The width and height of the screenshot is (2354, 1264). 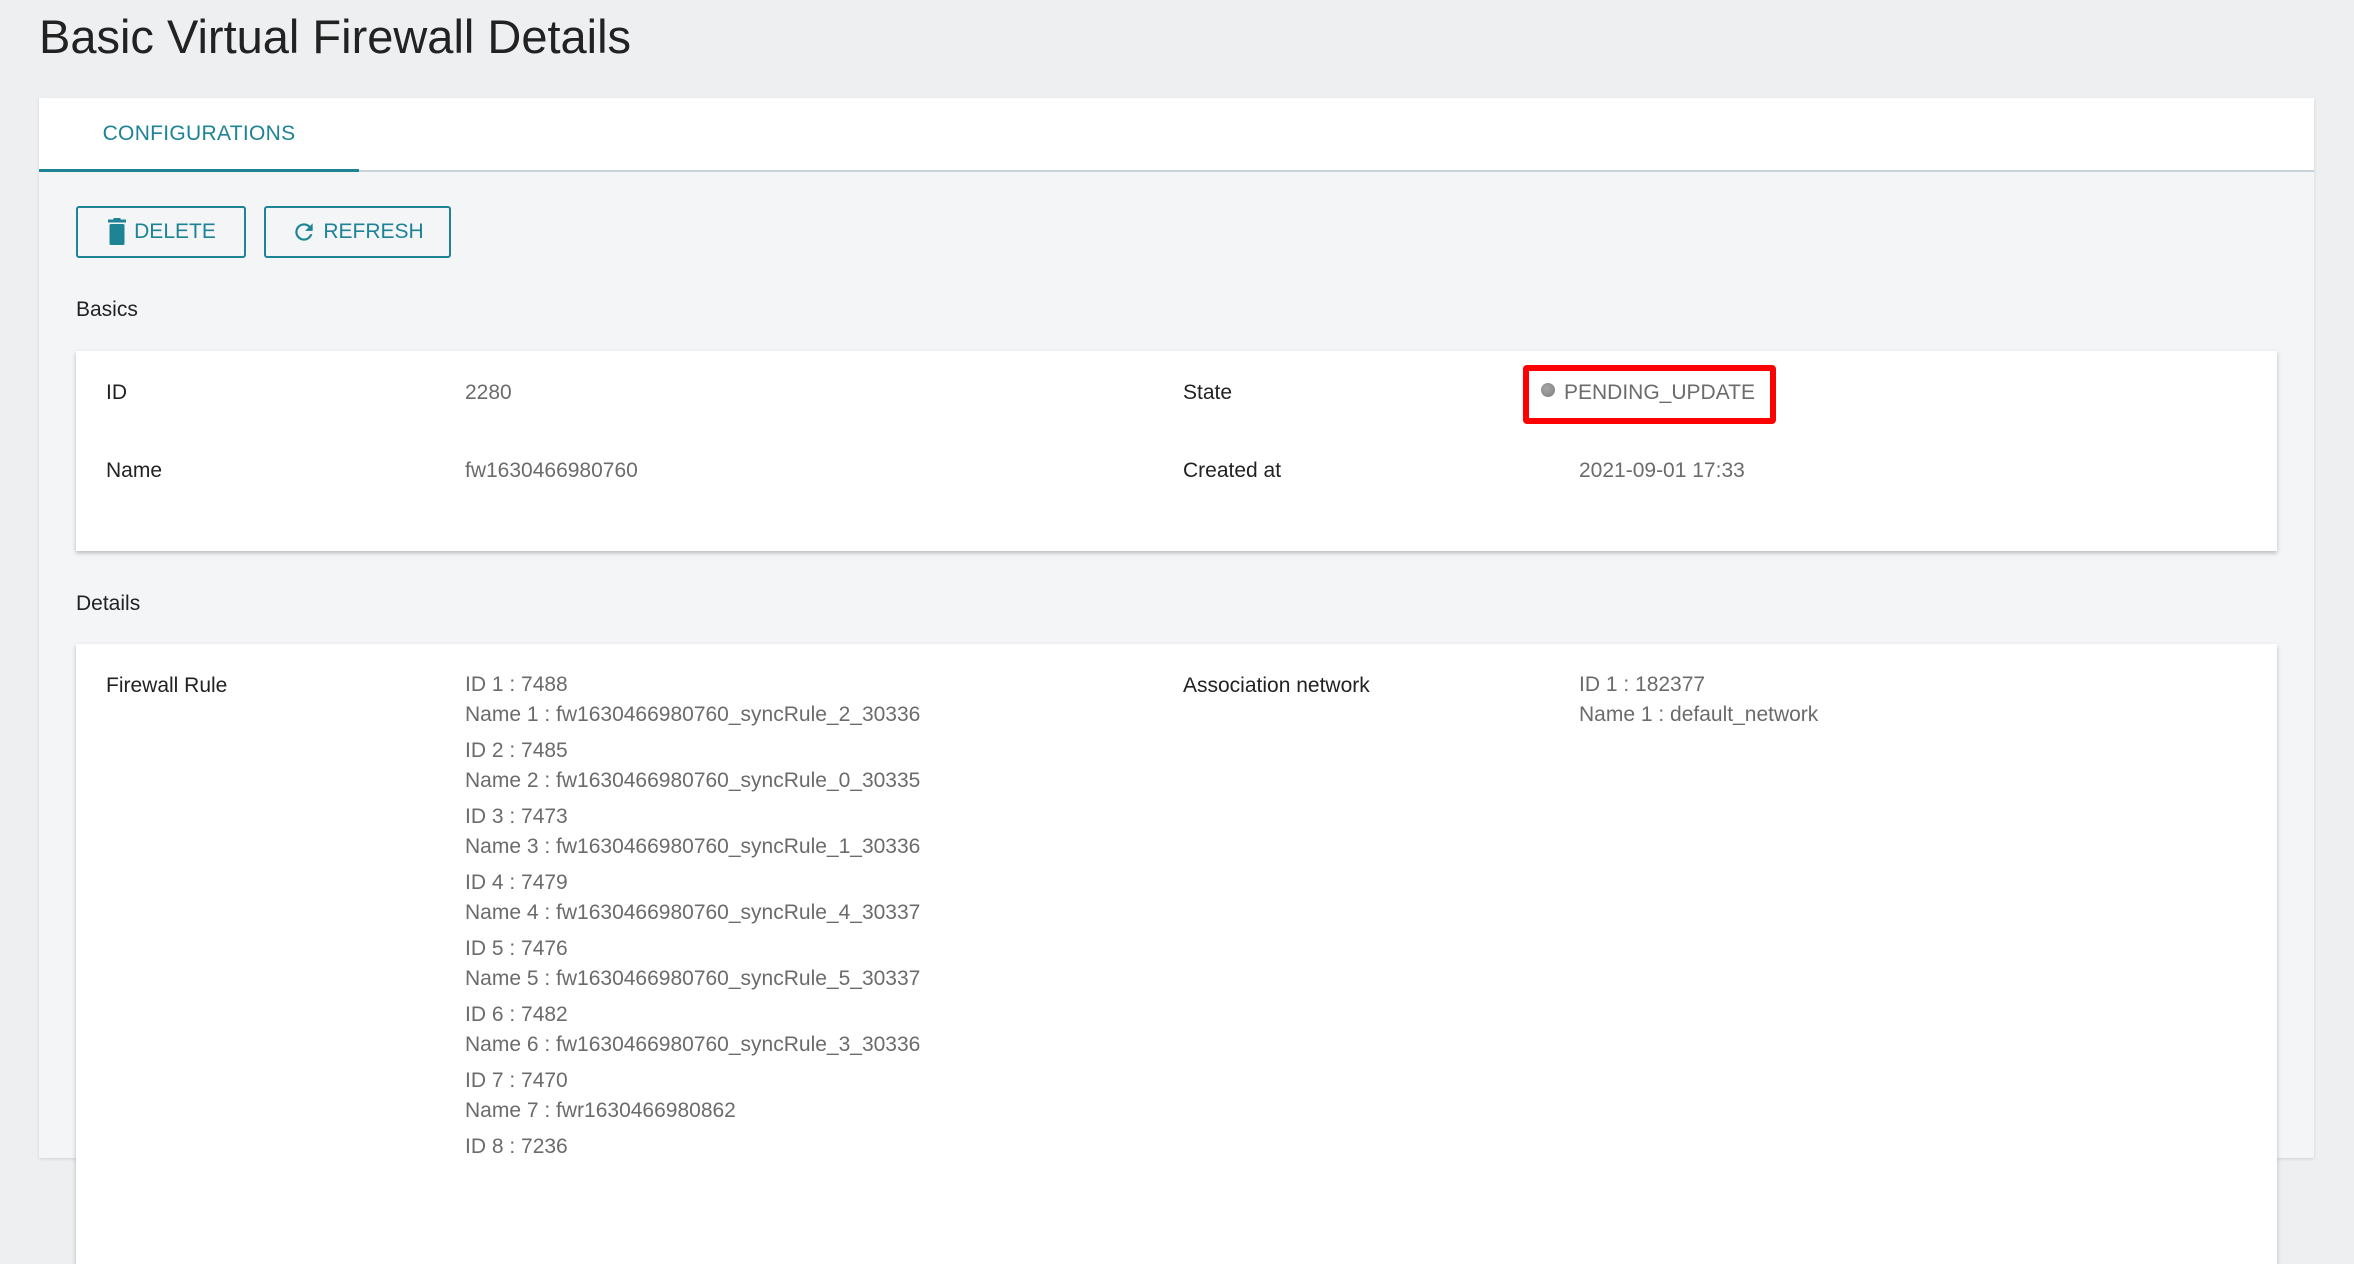 I want to click on firewall-rule-id: ID 8 : 7236, so click(x=516, y=1146).